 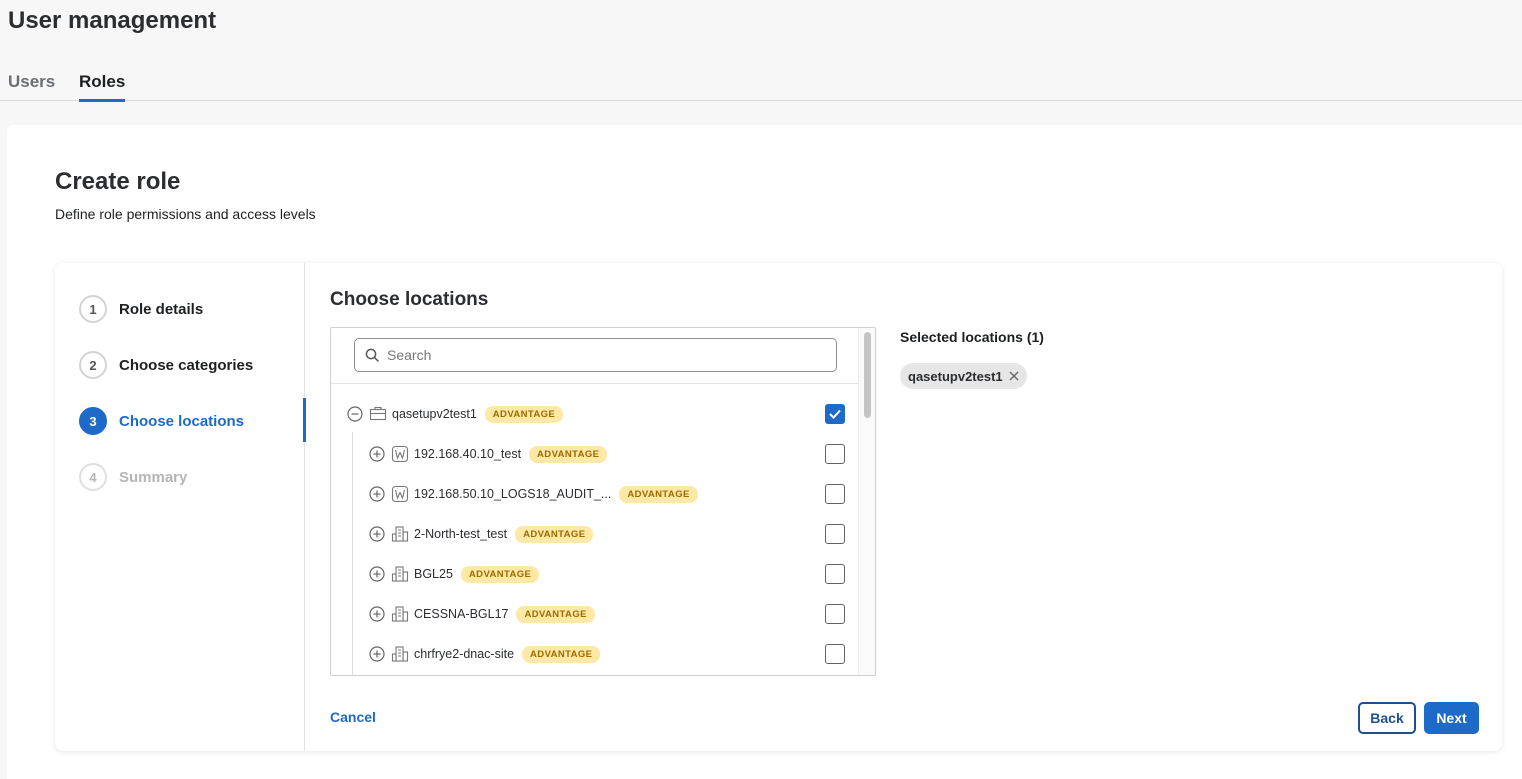 What do you see at coordinates (972, 337) in the screenshot?
I see `selected-locations-title: Selected locations (1)` at bounding box center [972, 337].